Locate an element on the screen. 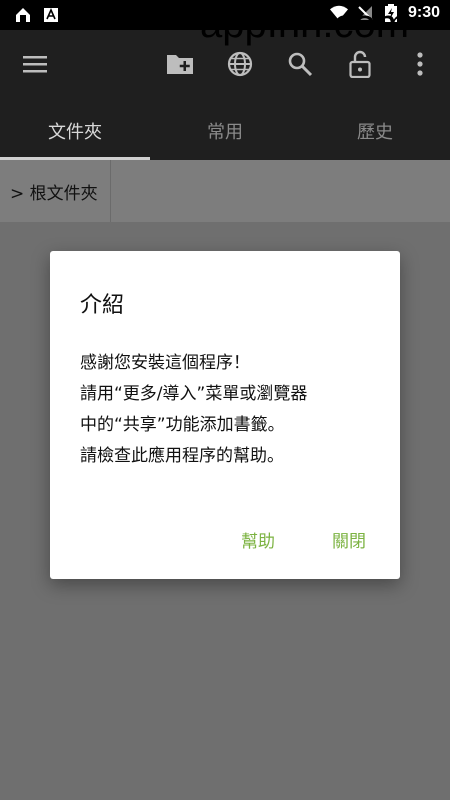 The height and width of the screenshot is (800, 450). tab-favorites: 常用 is located at coordinates (225, 131).